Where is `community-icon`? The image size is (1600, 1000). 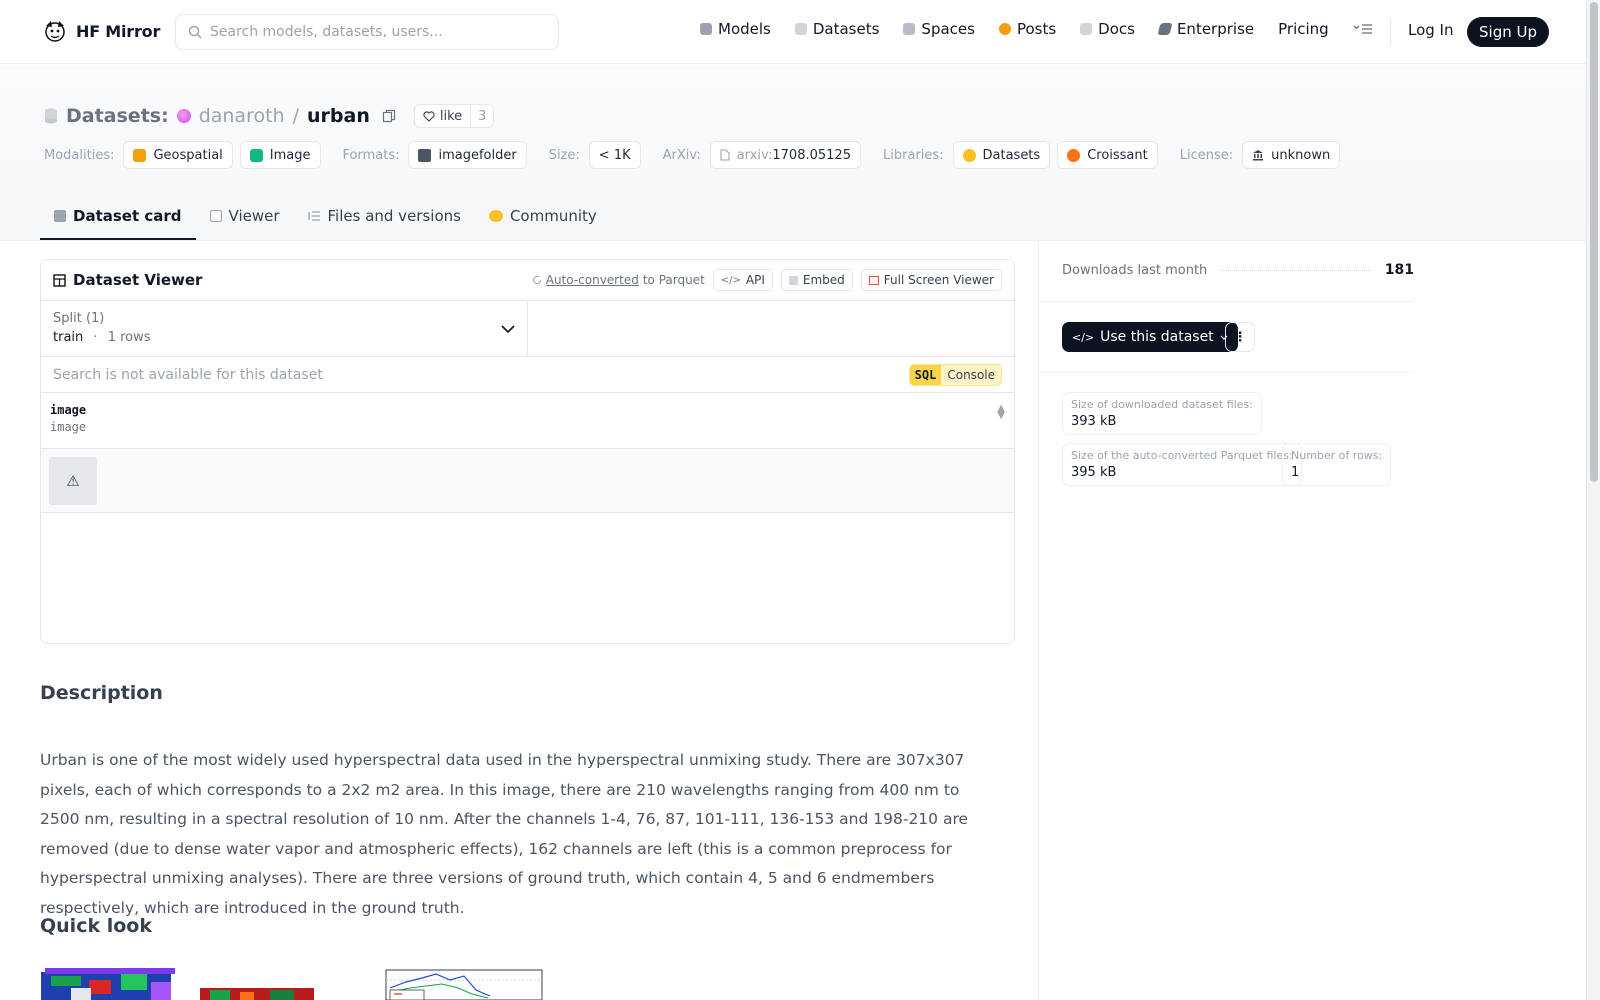 community-icon is located at coordinates (495, 216).